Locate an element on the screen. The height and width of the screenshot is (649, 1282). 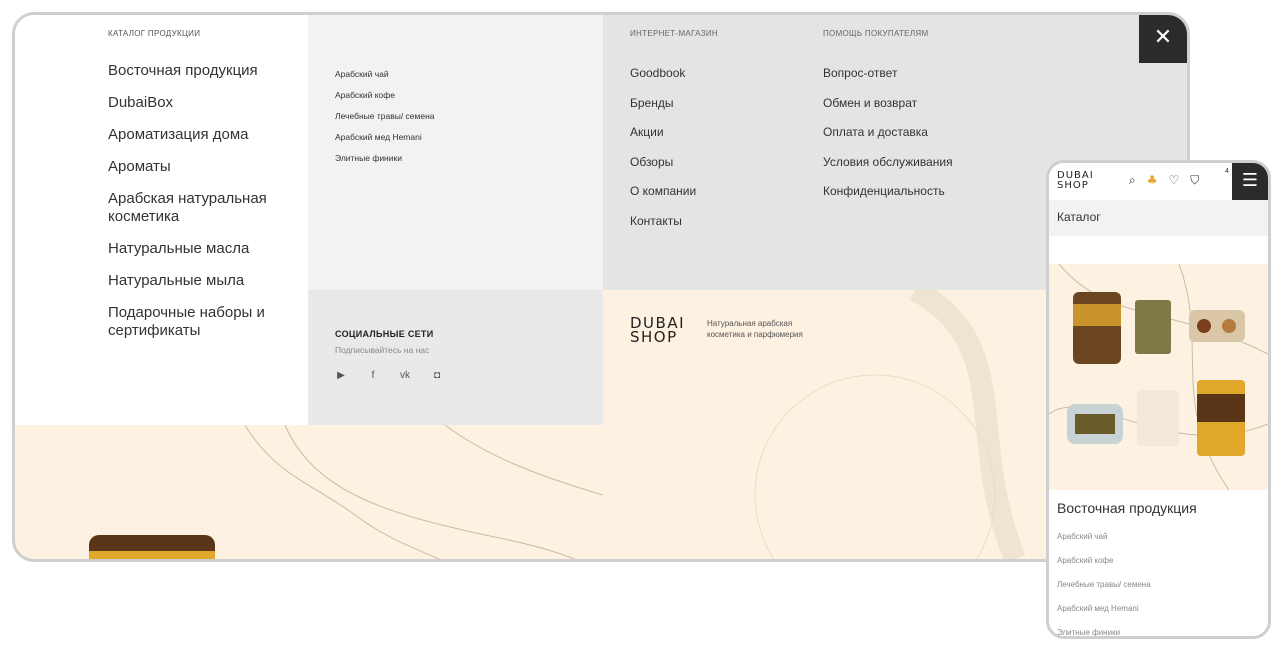
subcategory-item: Лечебные травы/ семена is located at coordinates (385, 121).